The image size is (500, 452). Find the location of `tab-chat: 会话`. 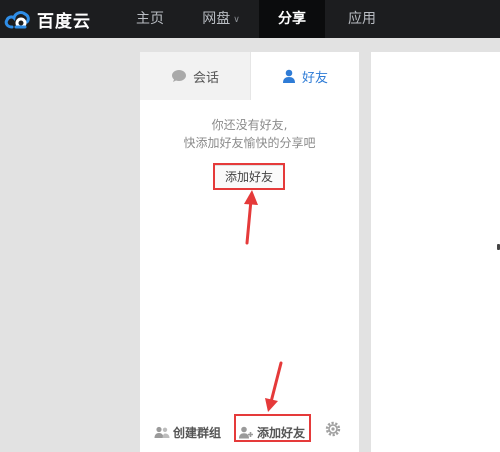

tab-chat: 会话 is located at coordinates (195, 76).